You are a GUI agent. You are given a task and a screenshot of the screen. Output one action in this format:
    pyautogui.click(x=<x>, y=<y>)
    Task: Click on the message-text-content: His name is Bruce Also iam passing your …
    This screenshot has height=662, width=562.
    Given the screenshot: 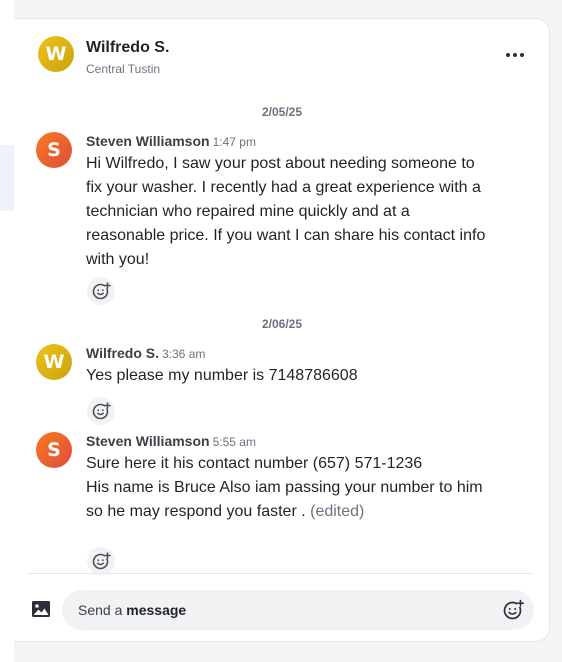 What is the action you would take?
    pyautogui.click(x=284, y=499)
    